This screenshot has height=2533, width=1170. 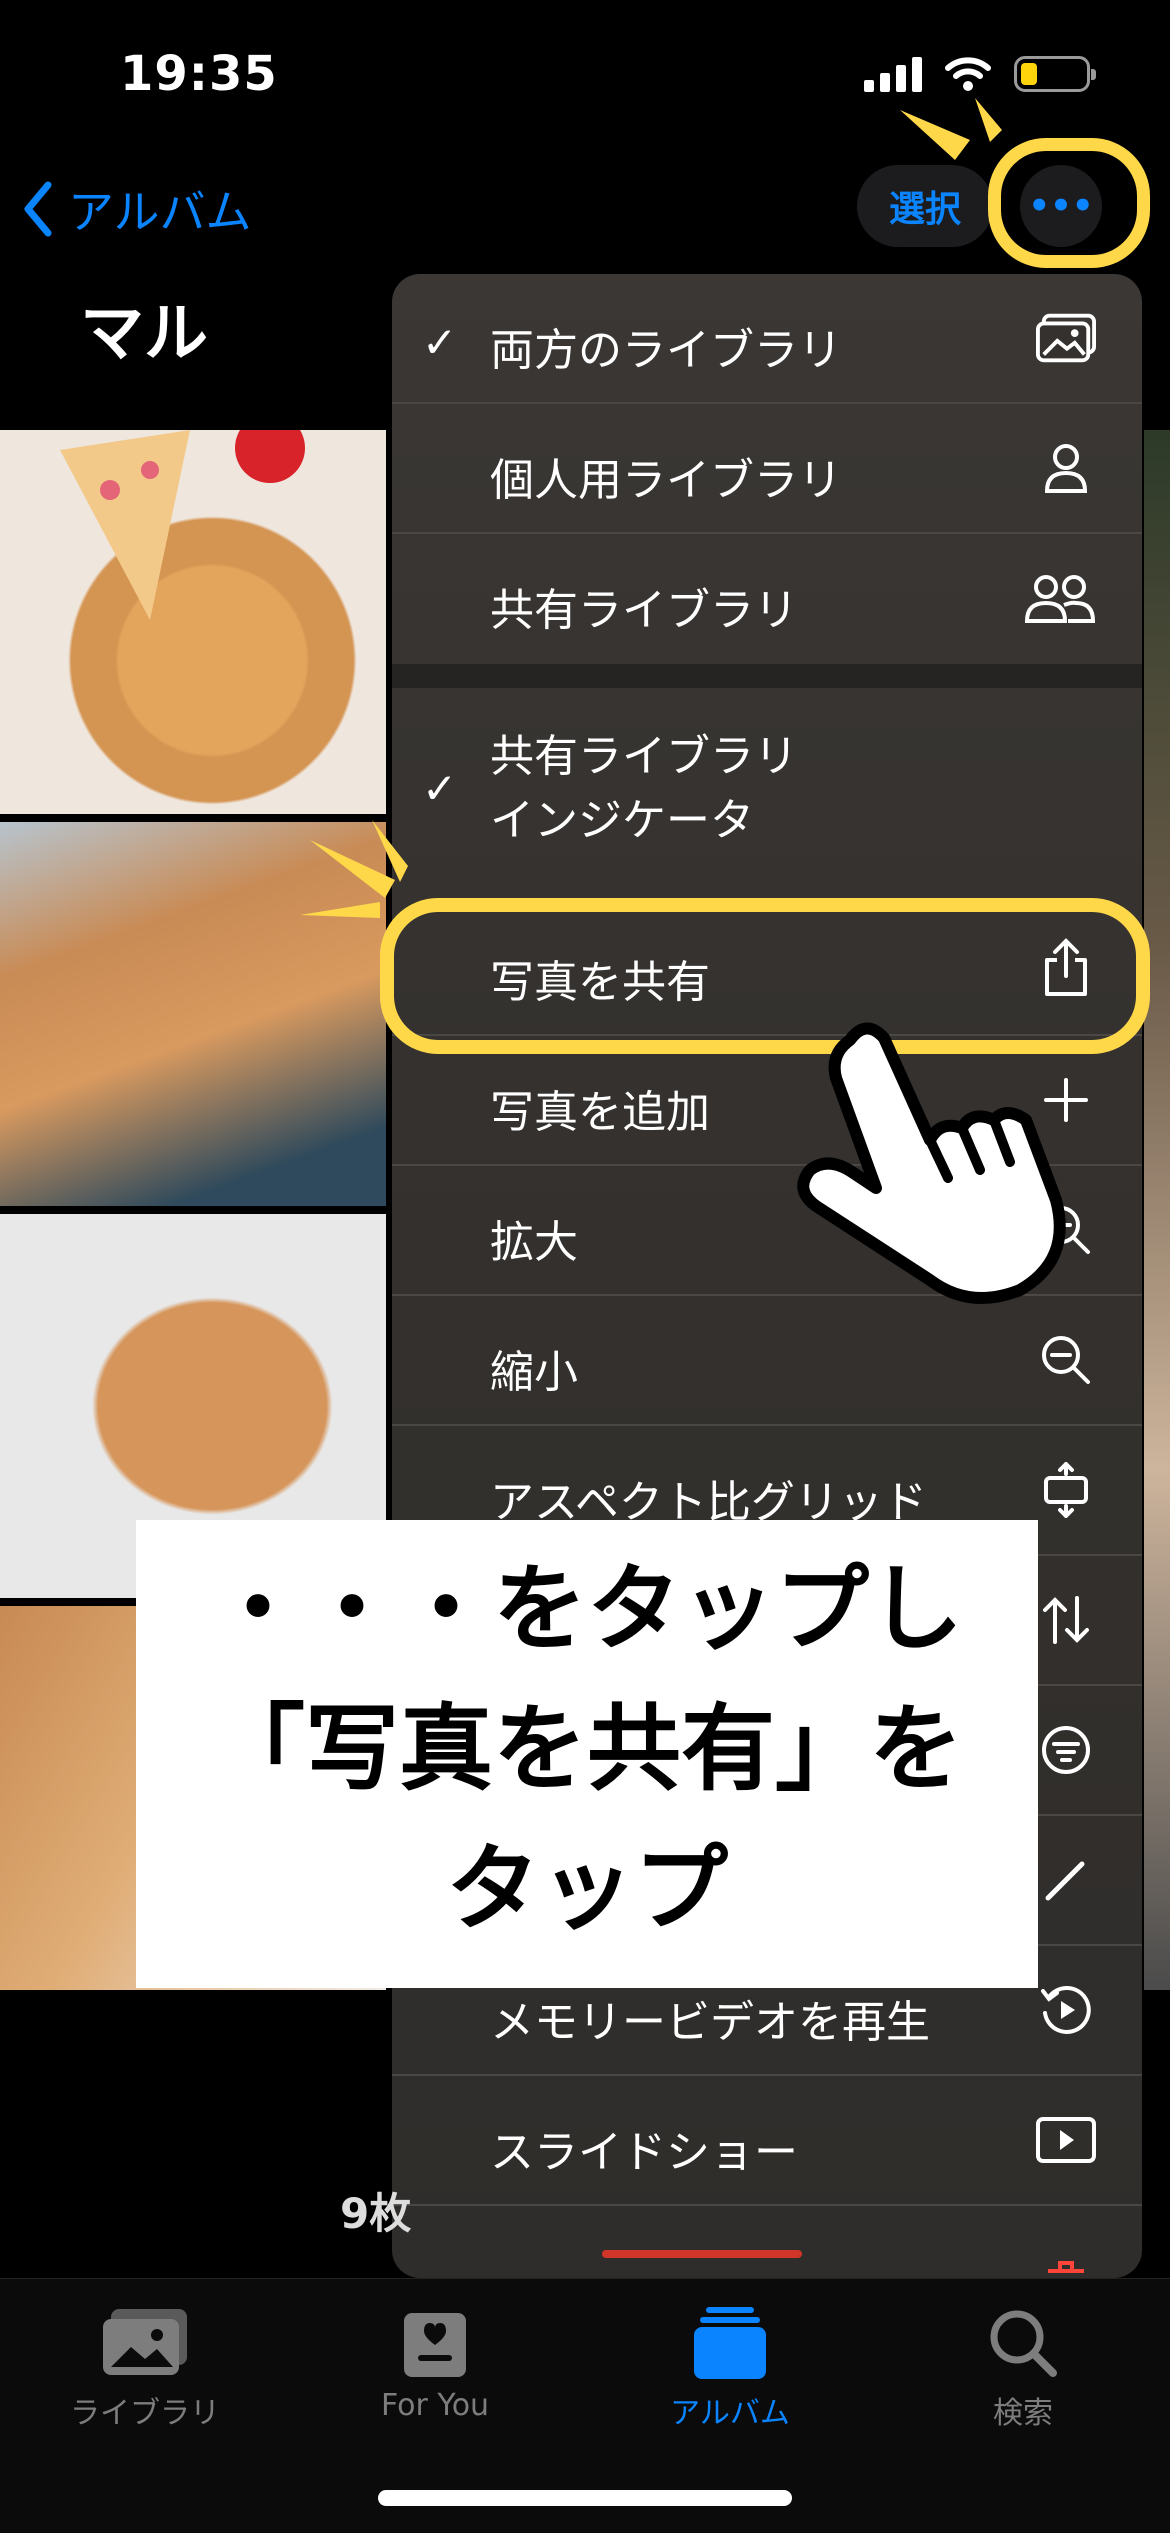 What do you see at coordinates (767, 1361) in the screenshot?
I see `menu-item-zoom-out: 縮小` at bounding box center [767, 1361].